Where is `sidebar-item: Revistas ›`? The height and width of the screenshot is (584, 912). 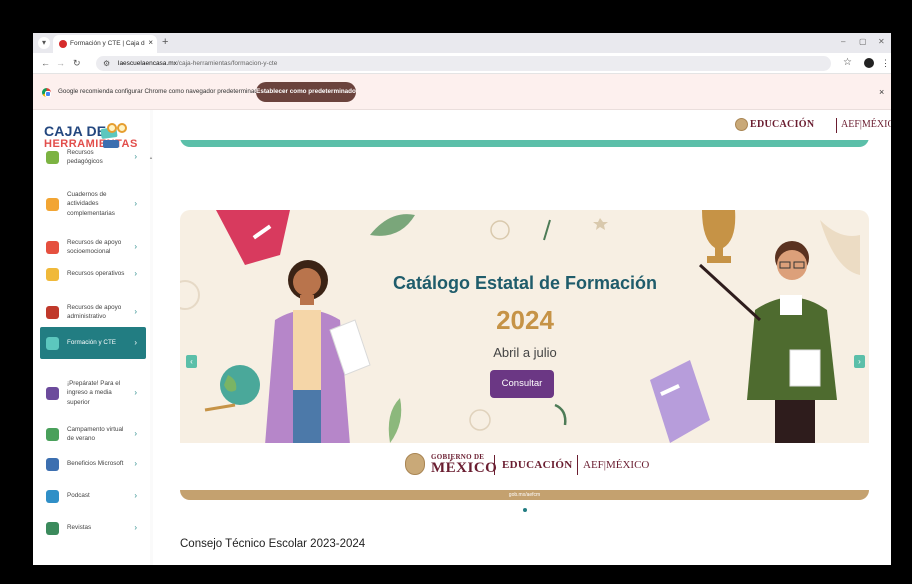 sidebar-item: Revistas › is located at coordinates (93, 528).